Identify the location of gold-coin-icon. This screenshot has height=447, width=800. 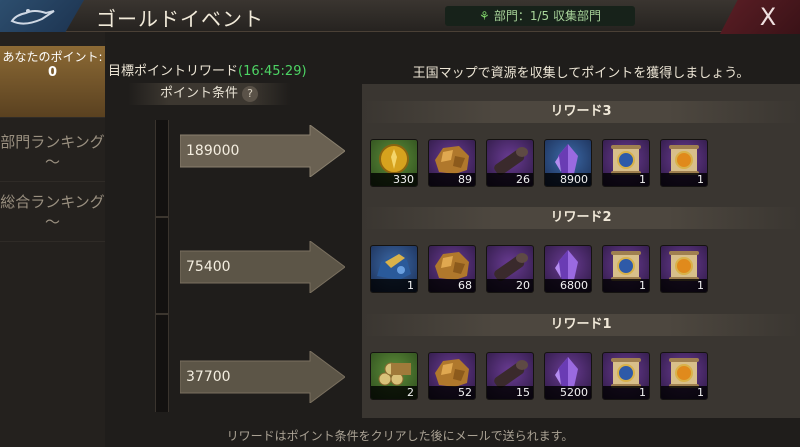
(394, 159).